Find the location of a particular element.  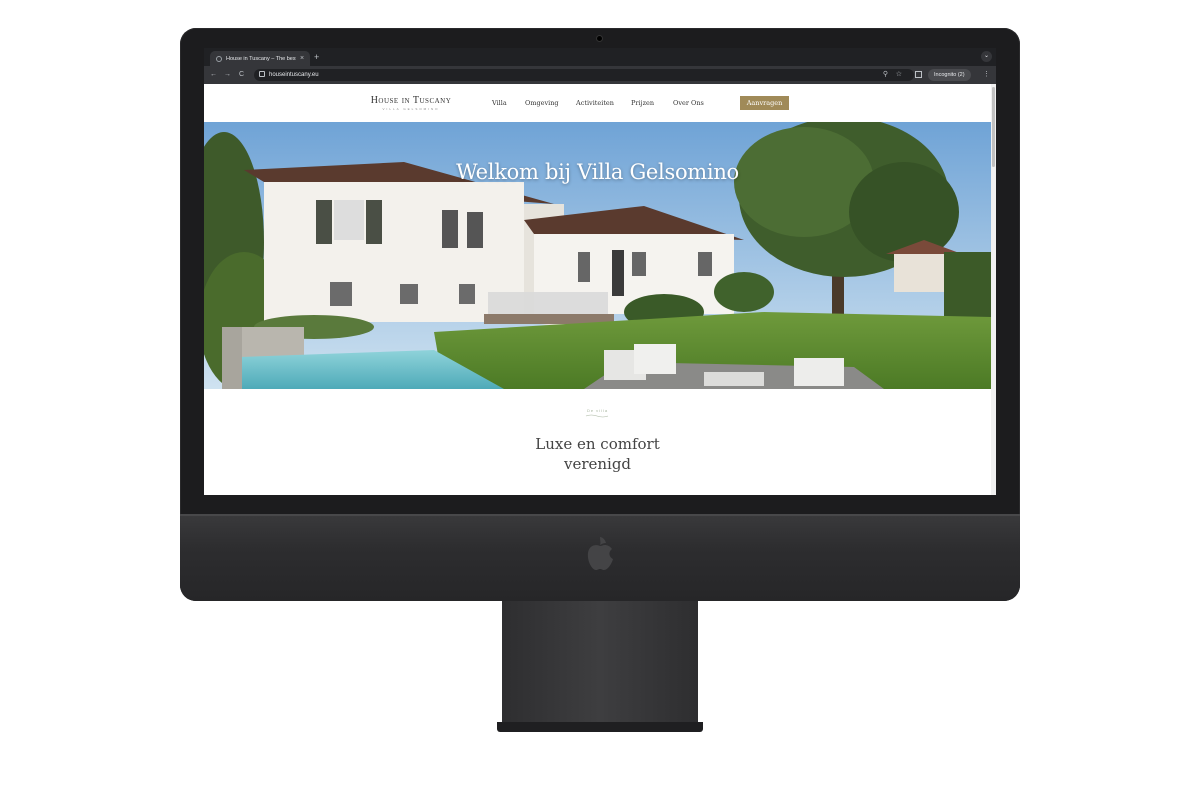

close-tab-icon: × is located at coordinates (302, 58).